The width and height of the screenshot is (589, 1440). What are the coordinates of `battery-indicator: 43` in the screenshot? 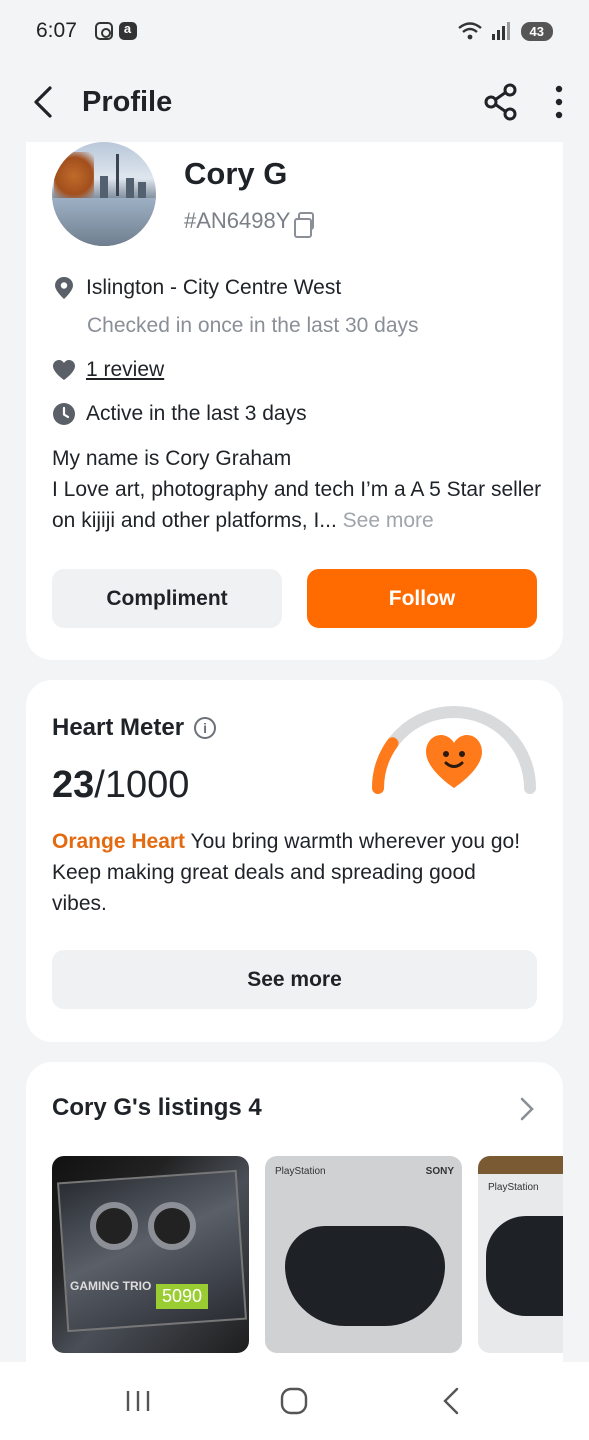 It's located at (536, 31).